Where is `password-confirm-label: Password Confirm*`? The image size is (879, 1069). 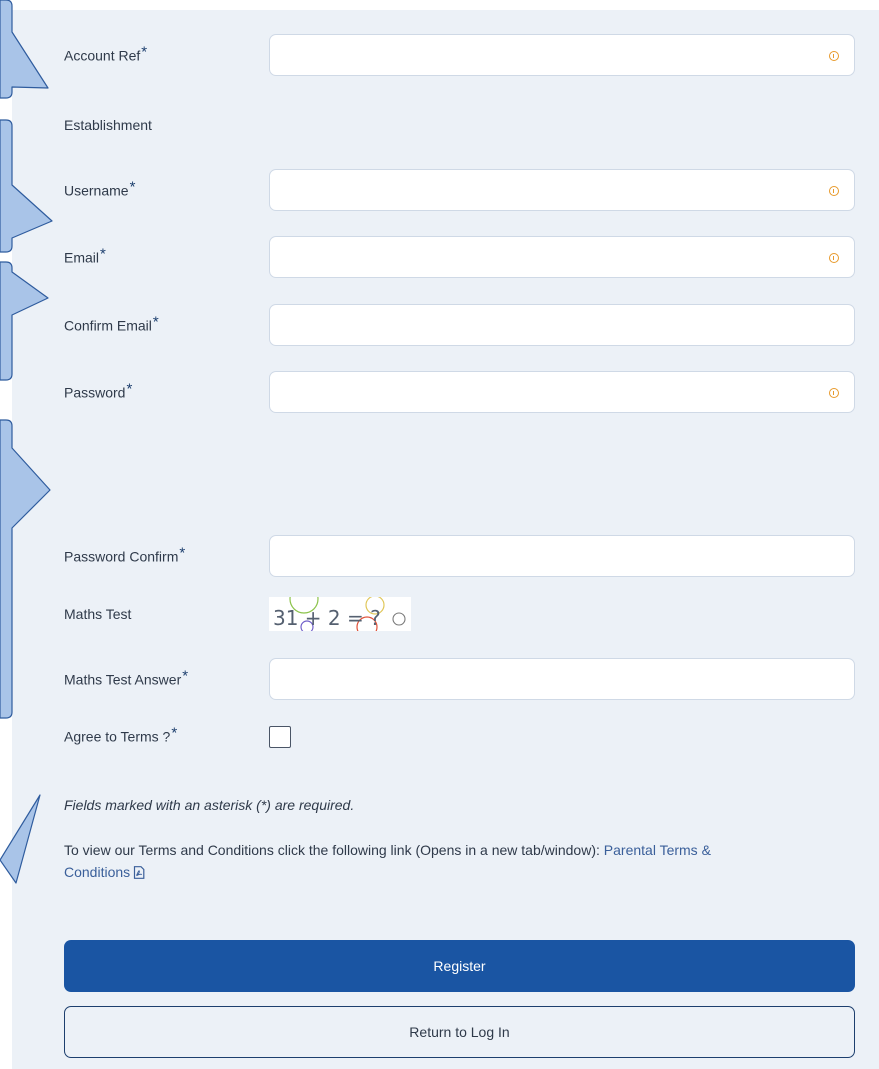
password-confirm-label: Password Confirm* is located at coordinates (125, 554).